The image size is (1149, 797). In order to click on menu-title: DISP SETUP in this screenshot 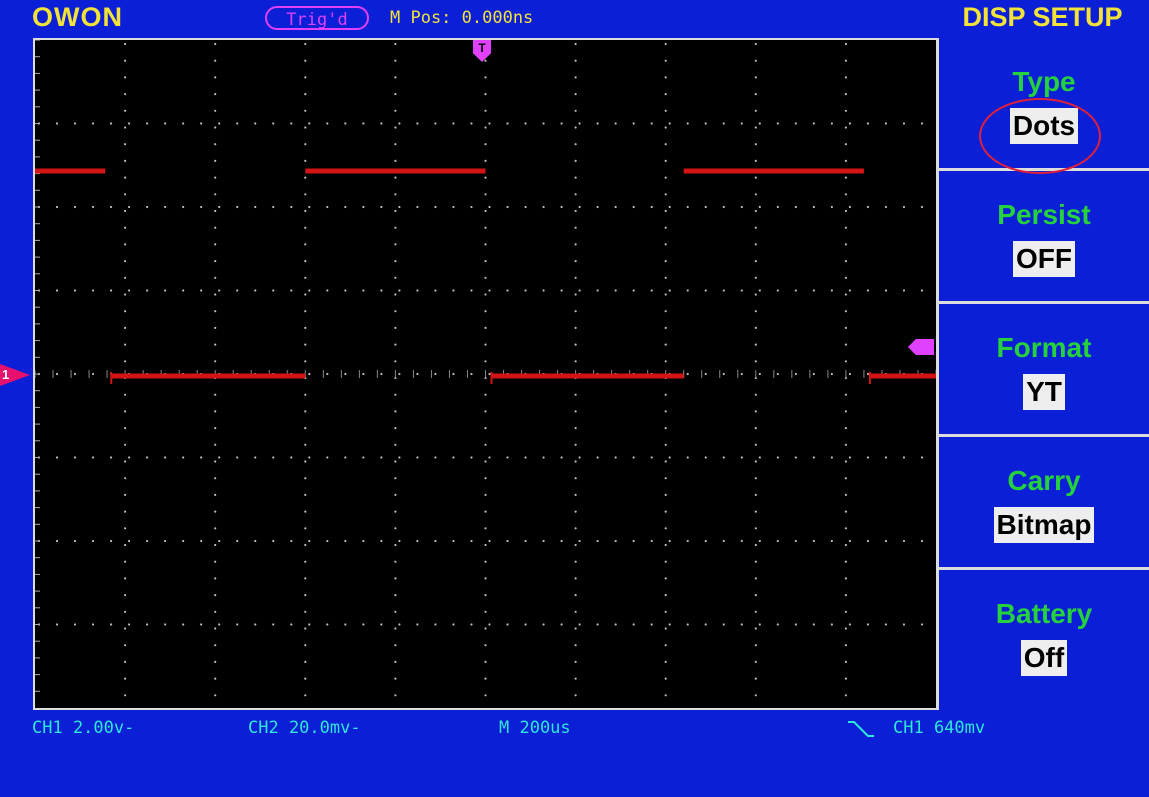, I will do `click(1042, 17)`.